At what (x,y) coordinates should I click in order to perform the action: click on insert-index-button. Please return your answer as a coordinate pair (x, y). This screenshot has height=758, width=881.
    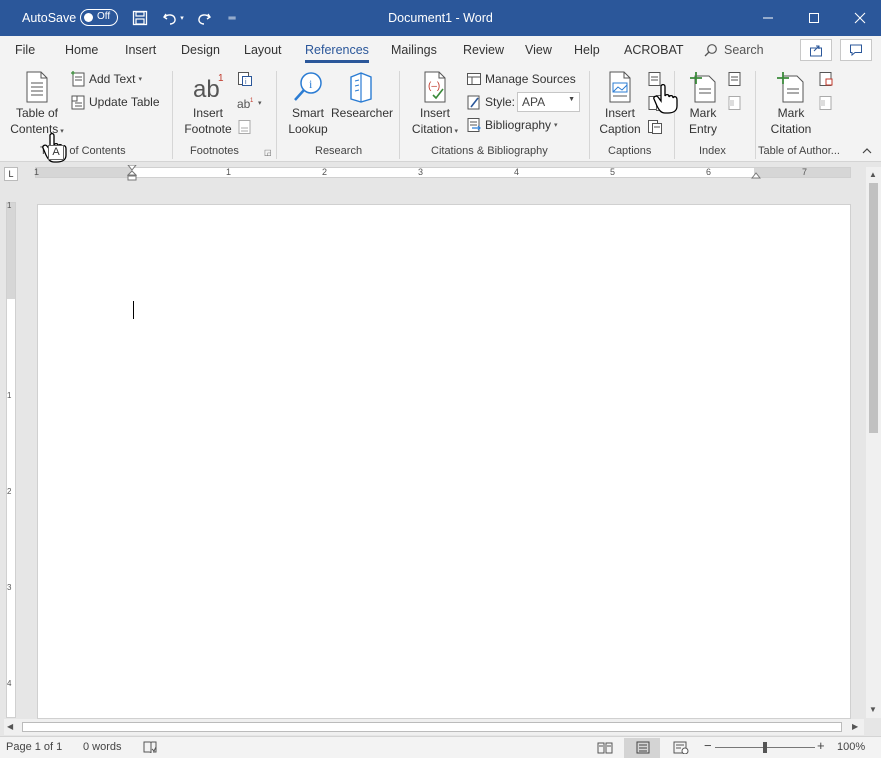
    Looking at the image, I should click on (735, 79).